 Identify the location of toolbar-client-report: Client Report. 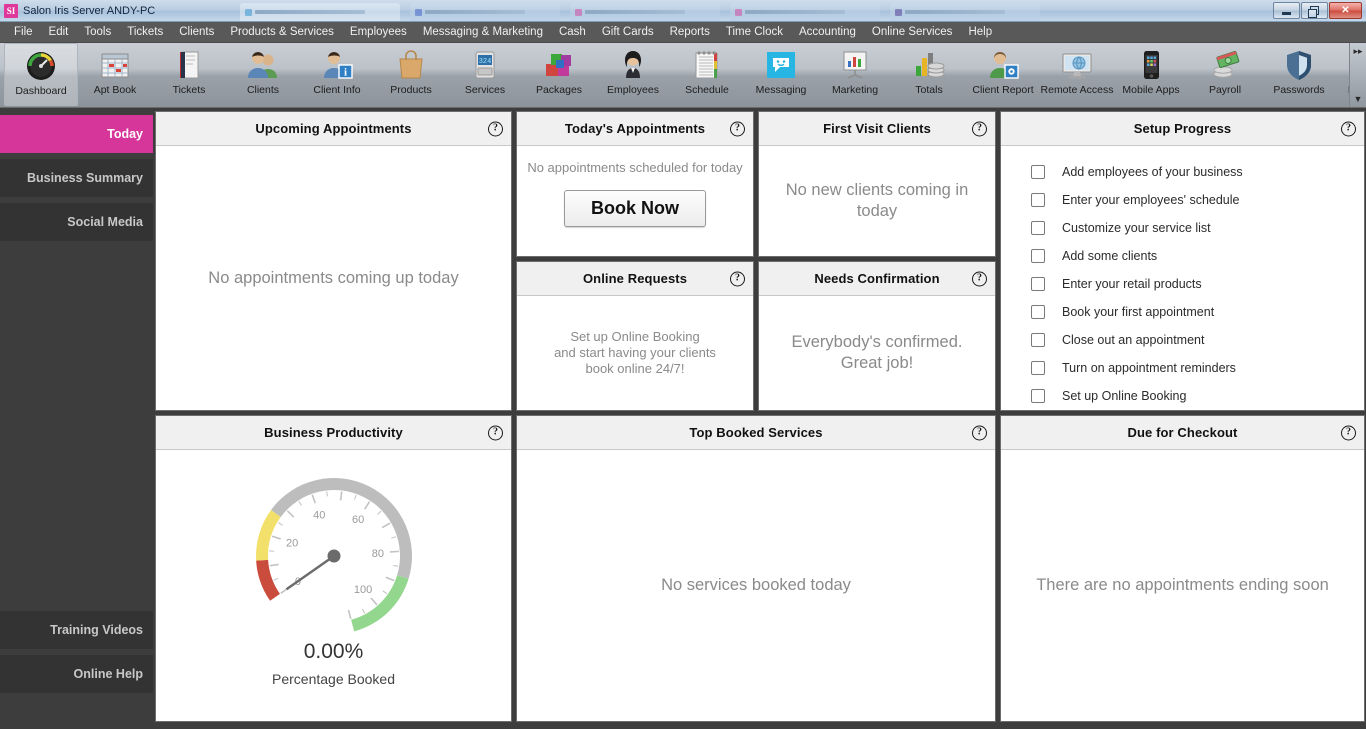
(1003, 74).